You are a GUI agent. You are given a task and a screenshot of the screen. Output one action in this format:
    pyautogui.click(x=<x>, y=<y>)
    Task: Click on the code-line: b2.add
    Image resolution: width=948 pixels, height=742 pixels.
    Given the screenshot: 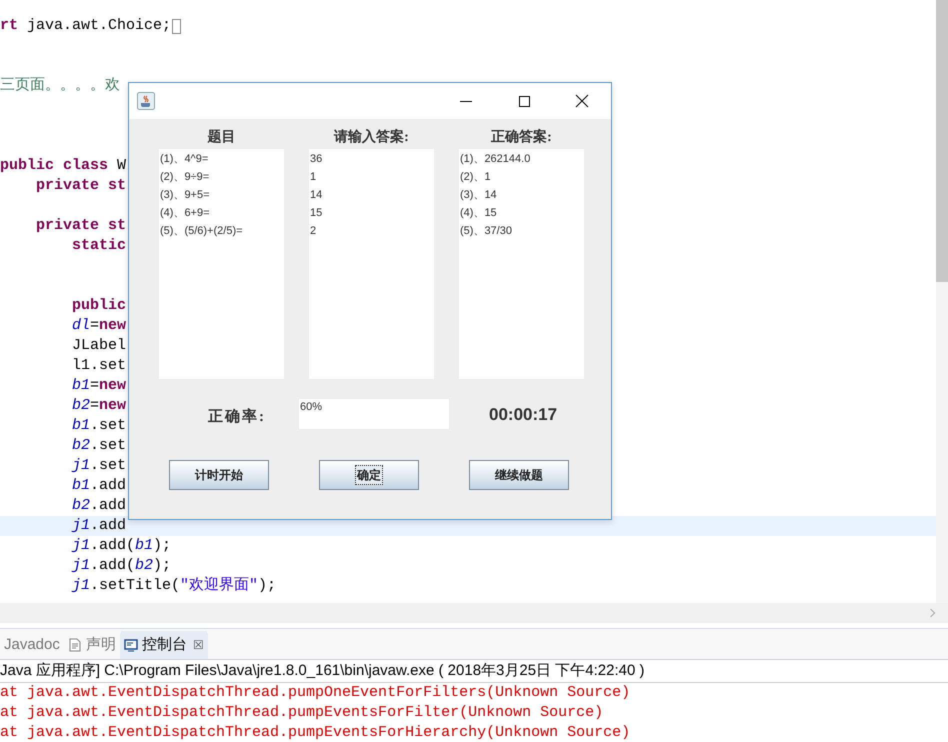 What is the action you would take?
    pyautogui.click(x=99, y=506)
    